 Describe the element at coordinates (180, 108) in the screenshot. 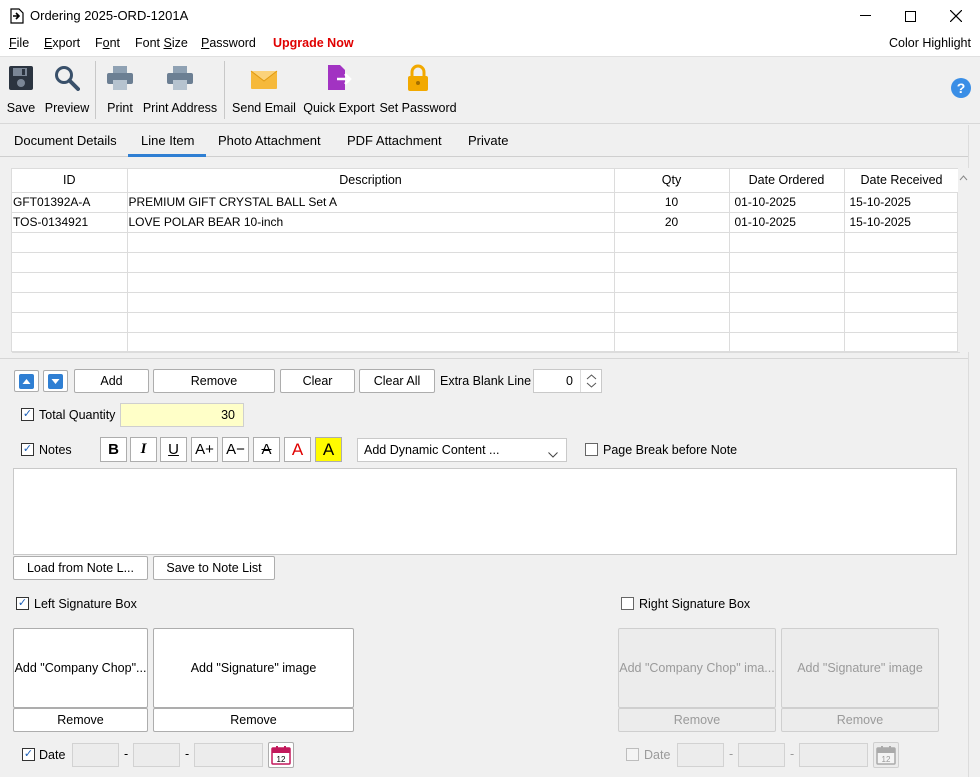

I see `print-address-label: Print Address` at that location.